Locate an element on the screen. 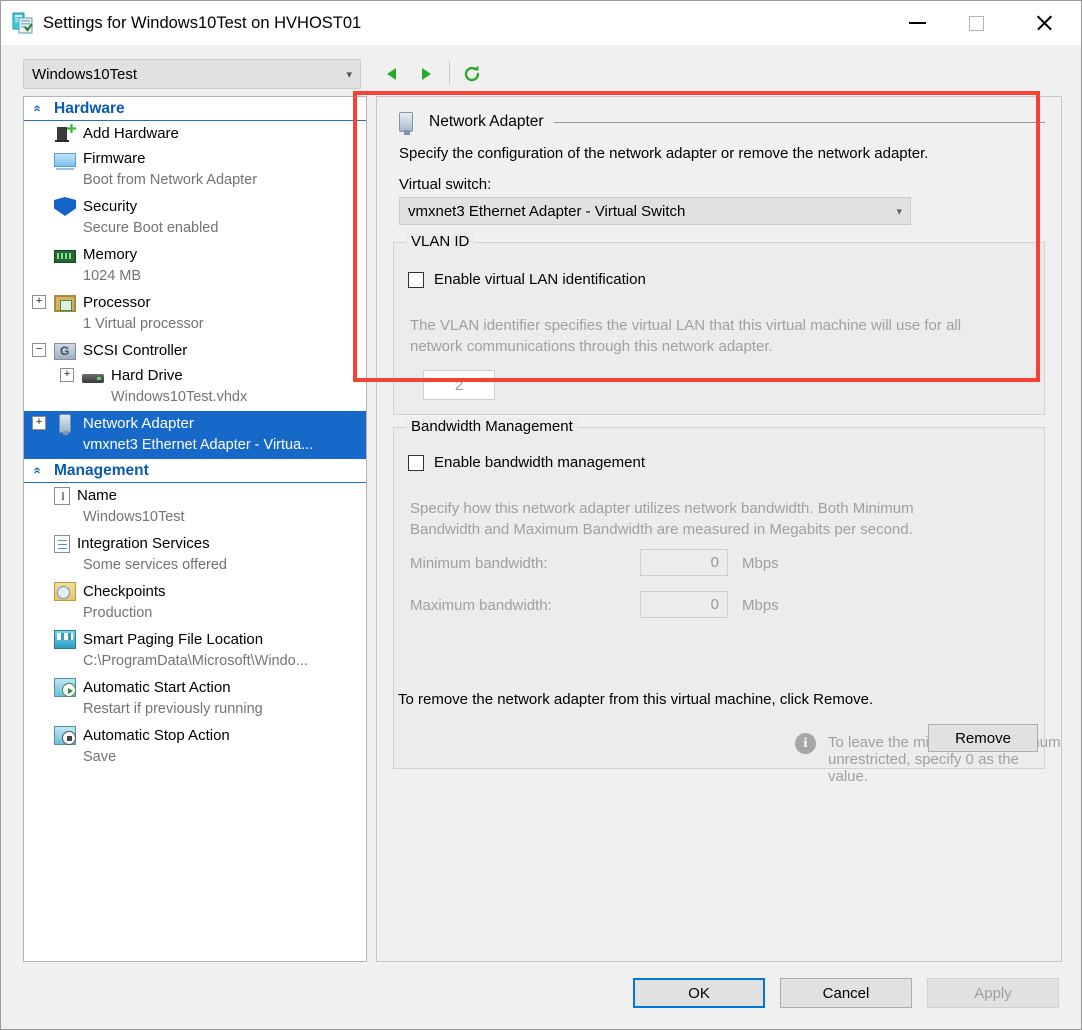  sidebar-item-subtext: Secure Boot enabled is located at coordinates (151, 228).